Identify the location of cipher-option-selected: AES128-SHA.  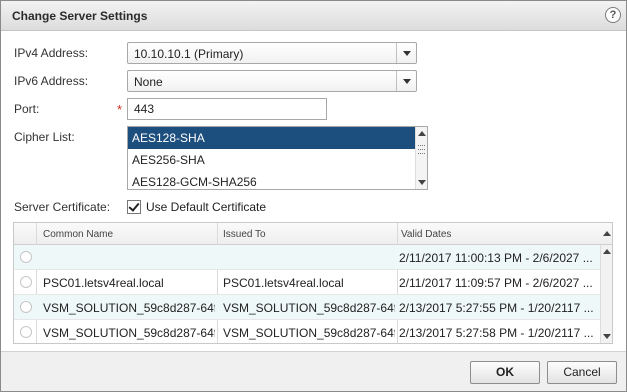
(272, 138).